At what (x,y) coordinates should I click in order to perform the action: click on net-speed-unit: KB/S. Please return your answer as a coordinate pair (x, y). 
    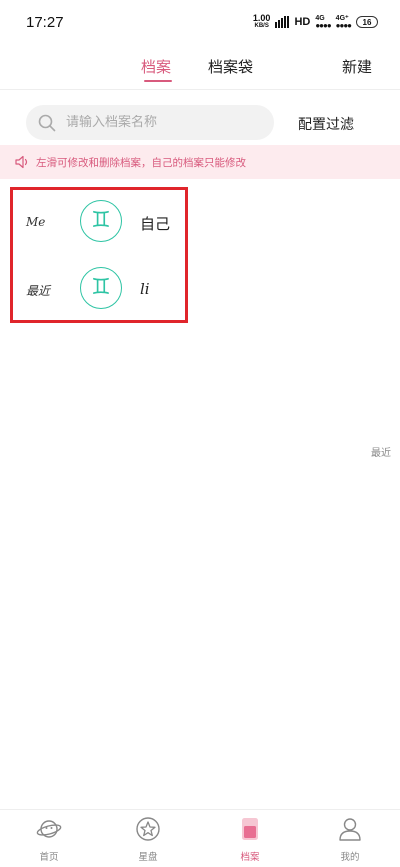
    Looking at the image, I should click on (261, 26).